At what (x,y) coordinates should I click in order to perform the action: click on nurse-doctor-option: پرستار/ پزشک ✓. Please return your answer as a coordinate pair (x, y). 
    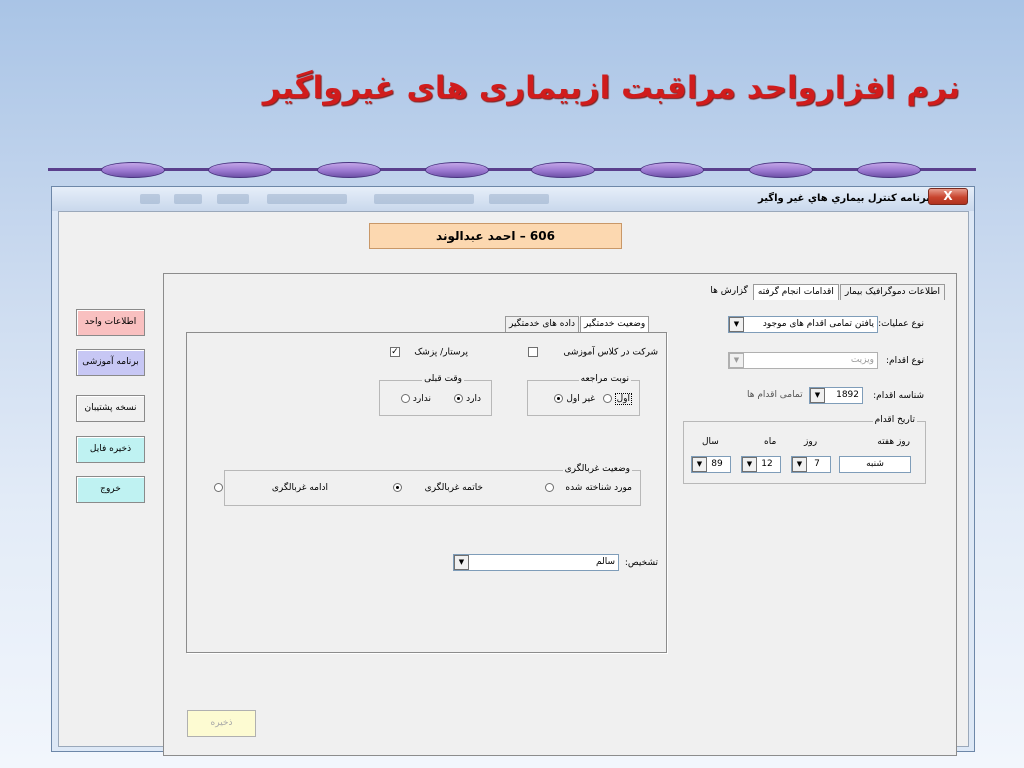
    Looking at the image, I should click on (428, 352).